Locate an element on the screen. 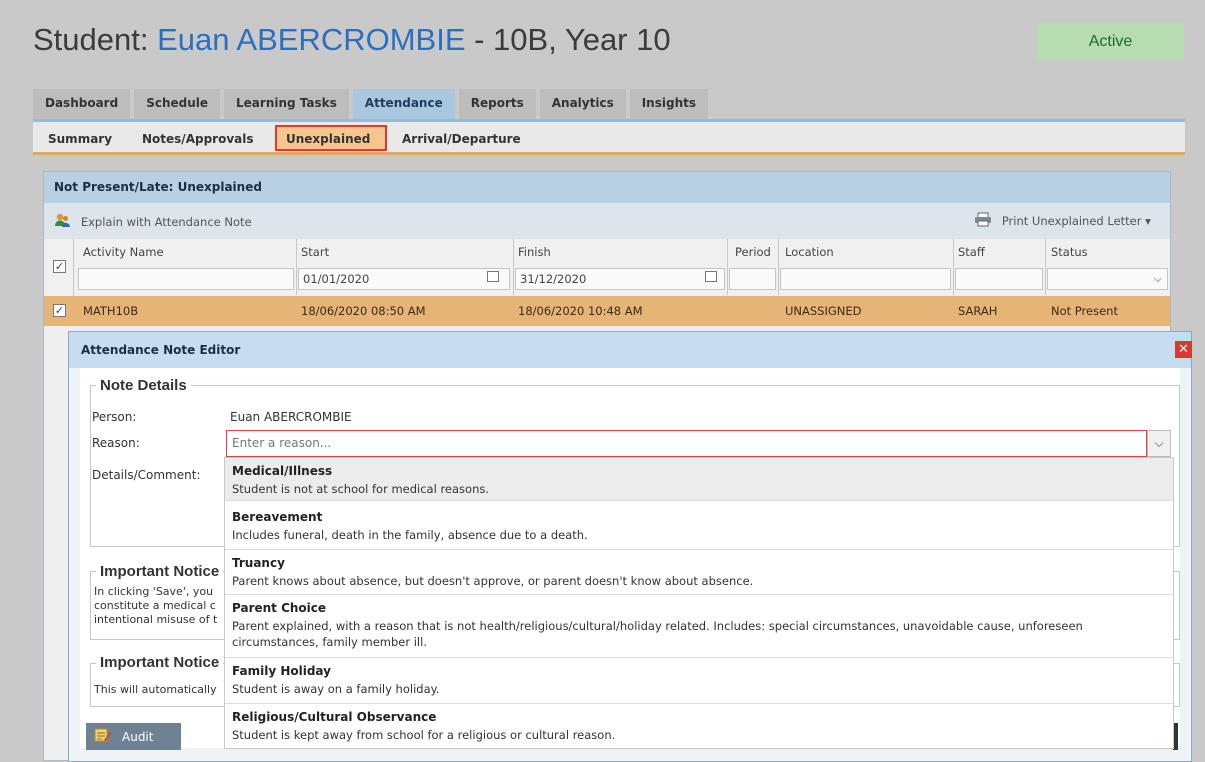  tab-insights: Insights is located at coordinates (668, 104).